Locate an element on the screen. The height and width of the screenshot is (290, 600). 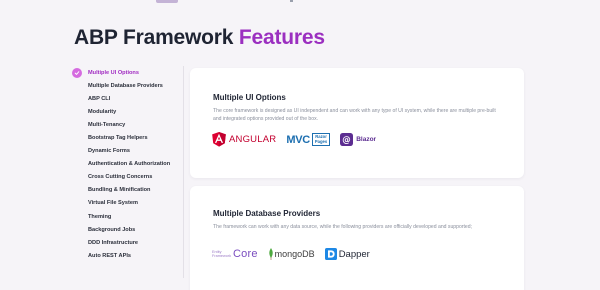
sidebar-item-label: Modularity is located at coordinates (102, 111).